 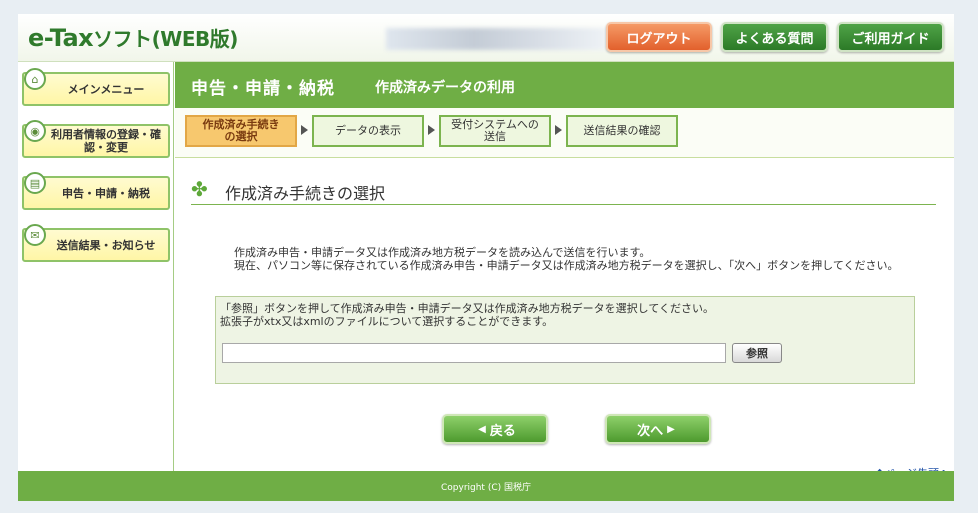 I want to click on faq-button: よくある質問, so click(x=774, y=37).